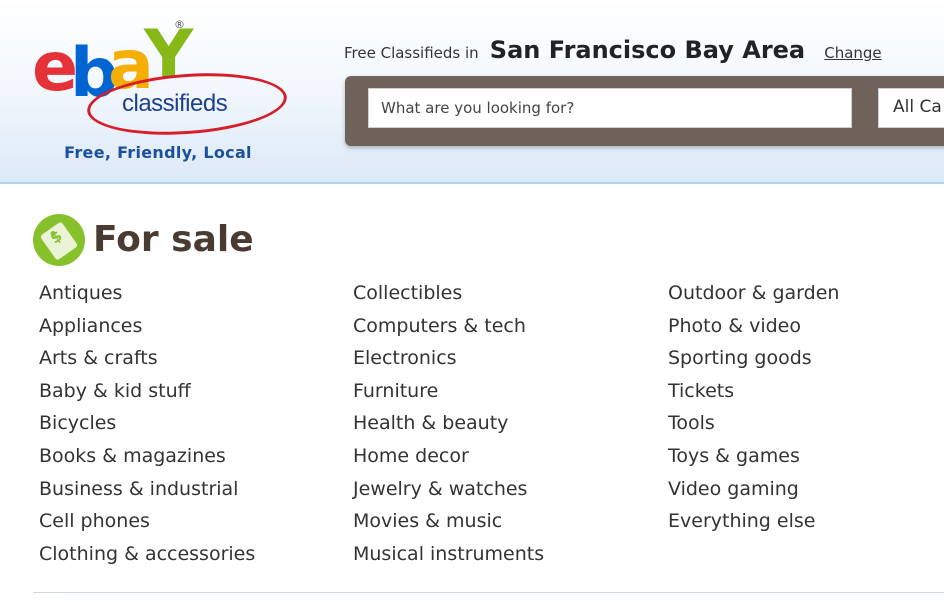  What do you see at coordinates (448, 329) in the screenshot?
I see `category-link: Computers & tech` at bounding box center [448, 329].